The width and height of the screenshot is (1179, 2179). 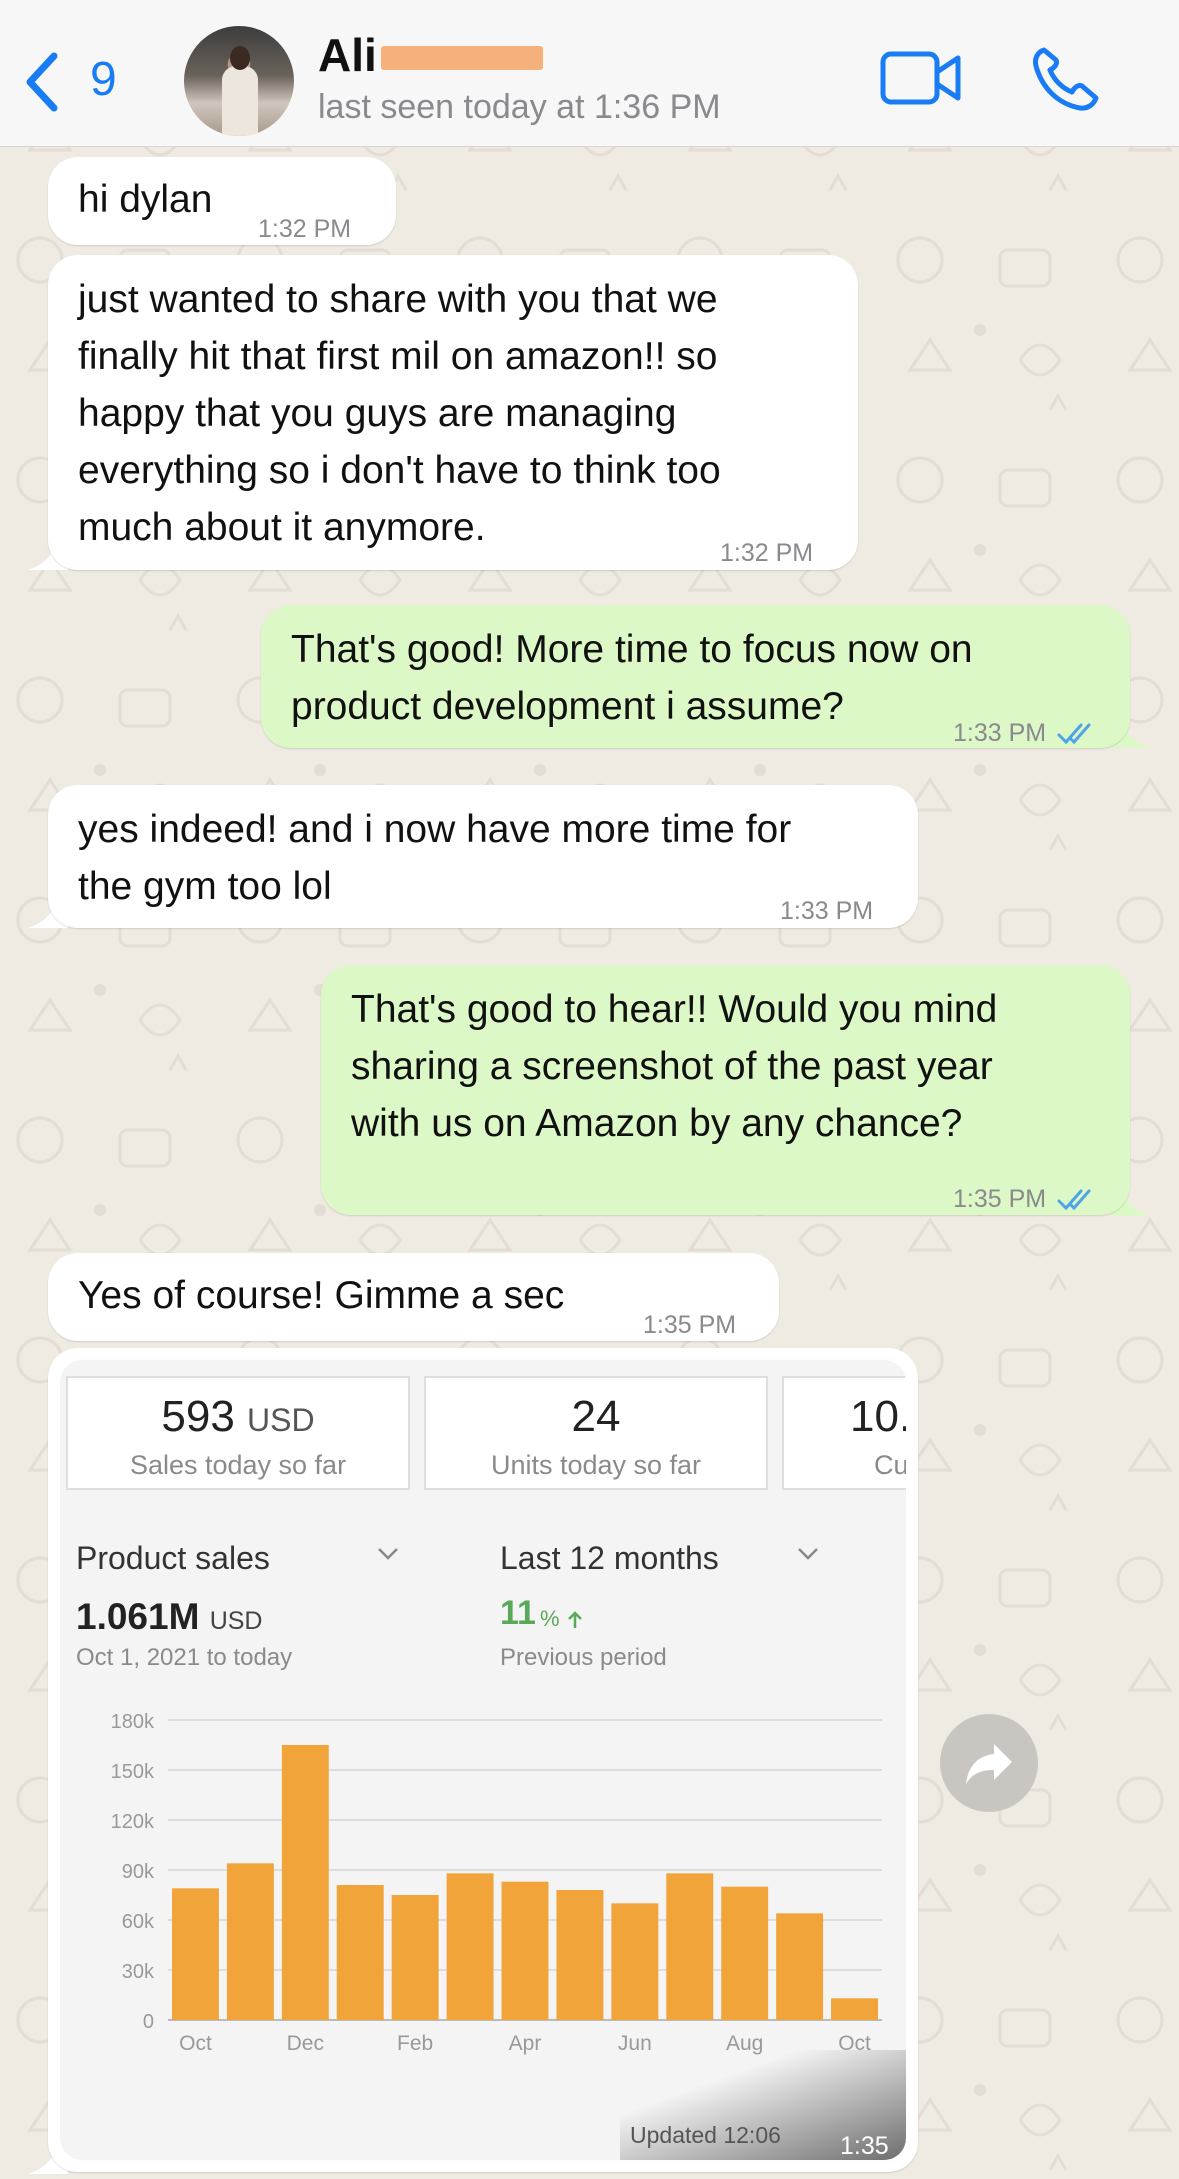 What do you see at coordinates (184, 1657) in the screenshot?
I see `date-range: Oct 1, 2021 to today` at bounding box center [184, 1657].